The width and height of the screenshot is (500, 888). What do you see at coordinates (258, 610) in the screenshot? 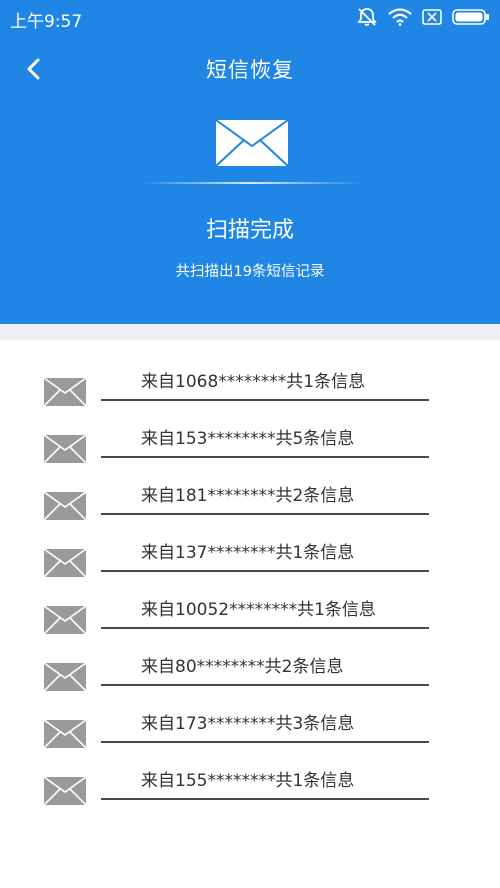
I see `record-label: 来自10052********共1条信息` at bounding box center [258, 610].